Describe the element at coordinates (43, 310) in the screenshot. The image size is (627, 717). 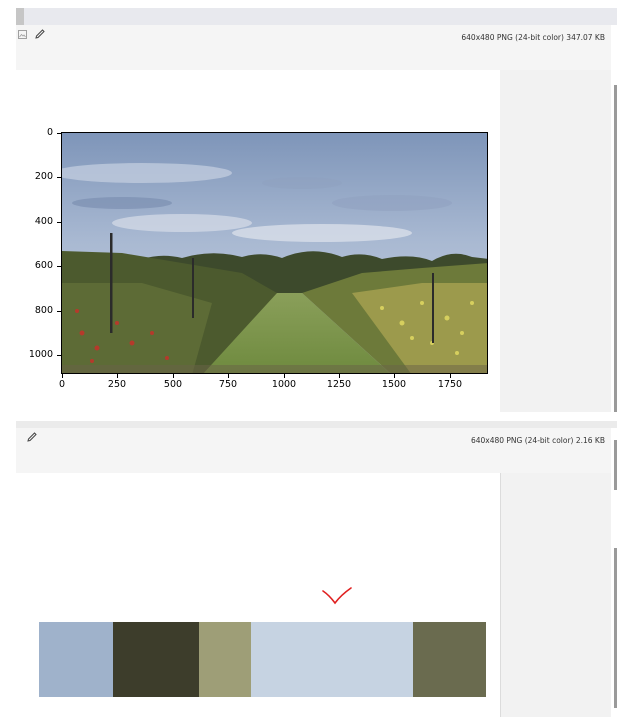
I see `y-tick-label: 800` at that location.